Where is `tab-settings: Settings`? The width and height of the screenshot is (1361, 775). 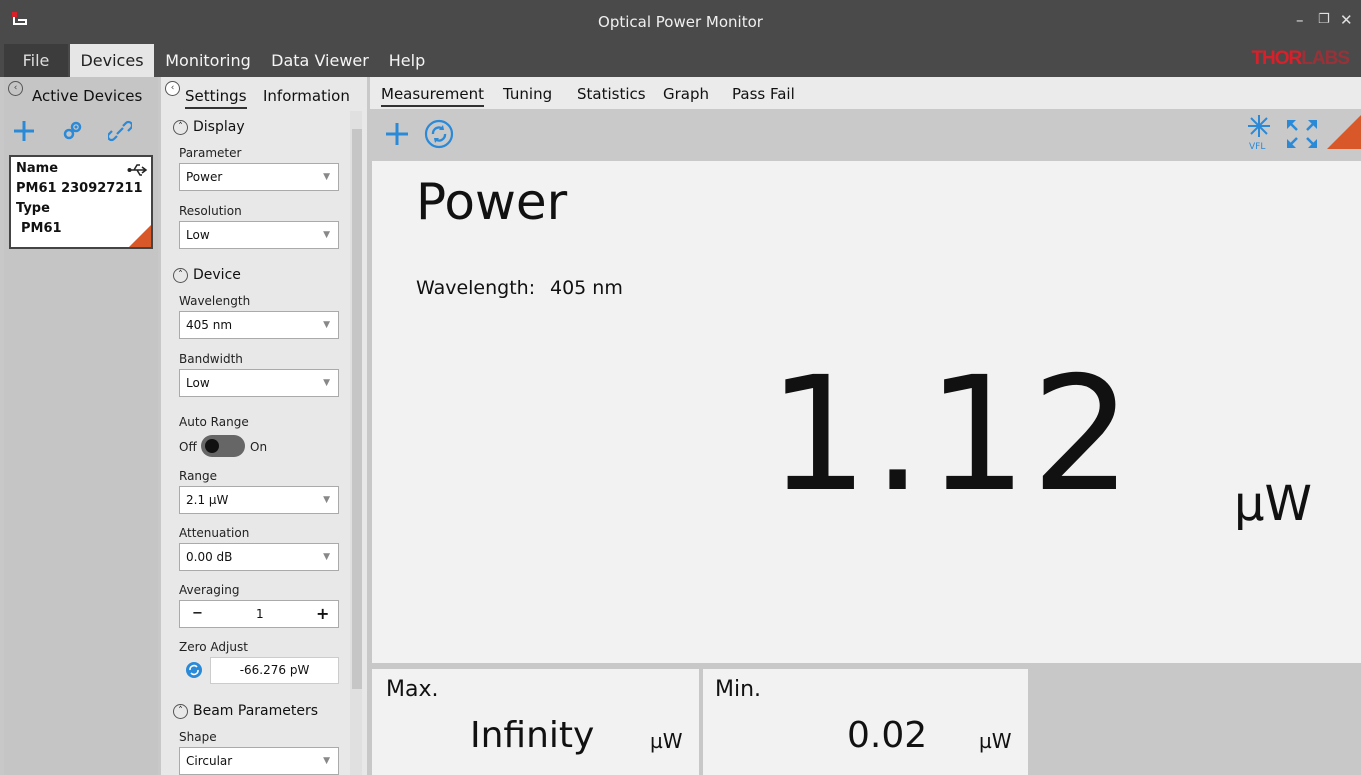 tab-settings: Settings is located at coordinates (216, 98).